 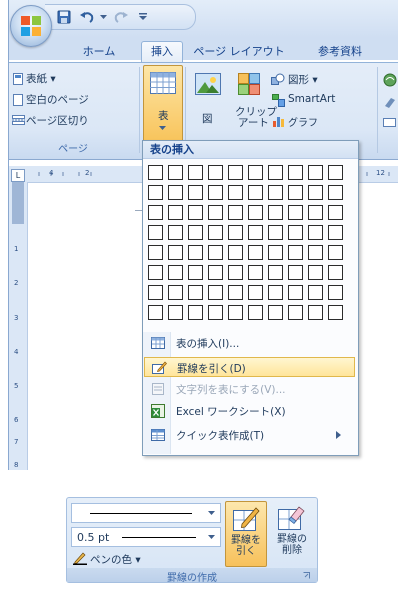 What do you see at coordinates (292, 534) in the screenshot?
I see `eraser-button: 罫線の 削除` at bounding box center [292, 534].